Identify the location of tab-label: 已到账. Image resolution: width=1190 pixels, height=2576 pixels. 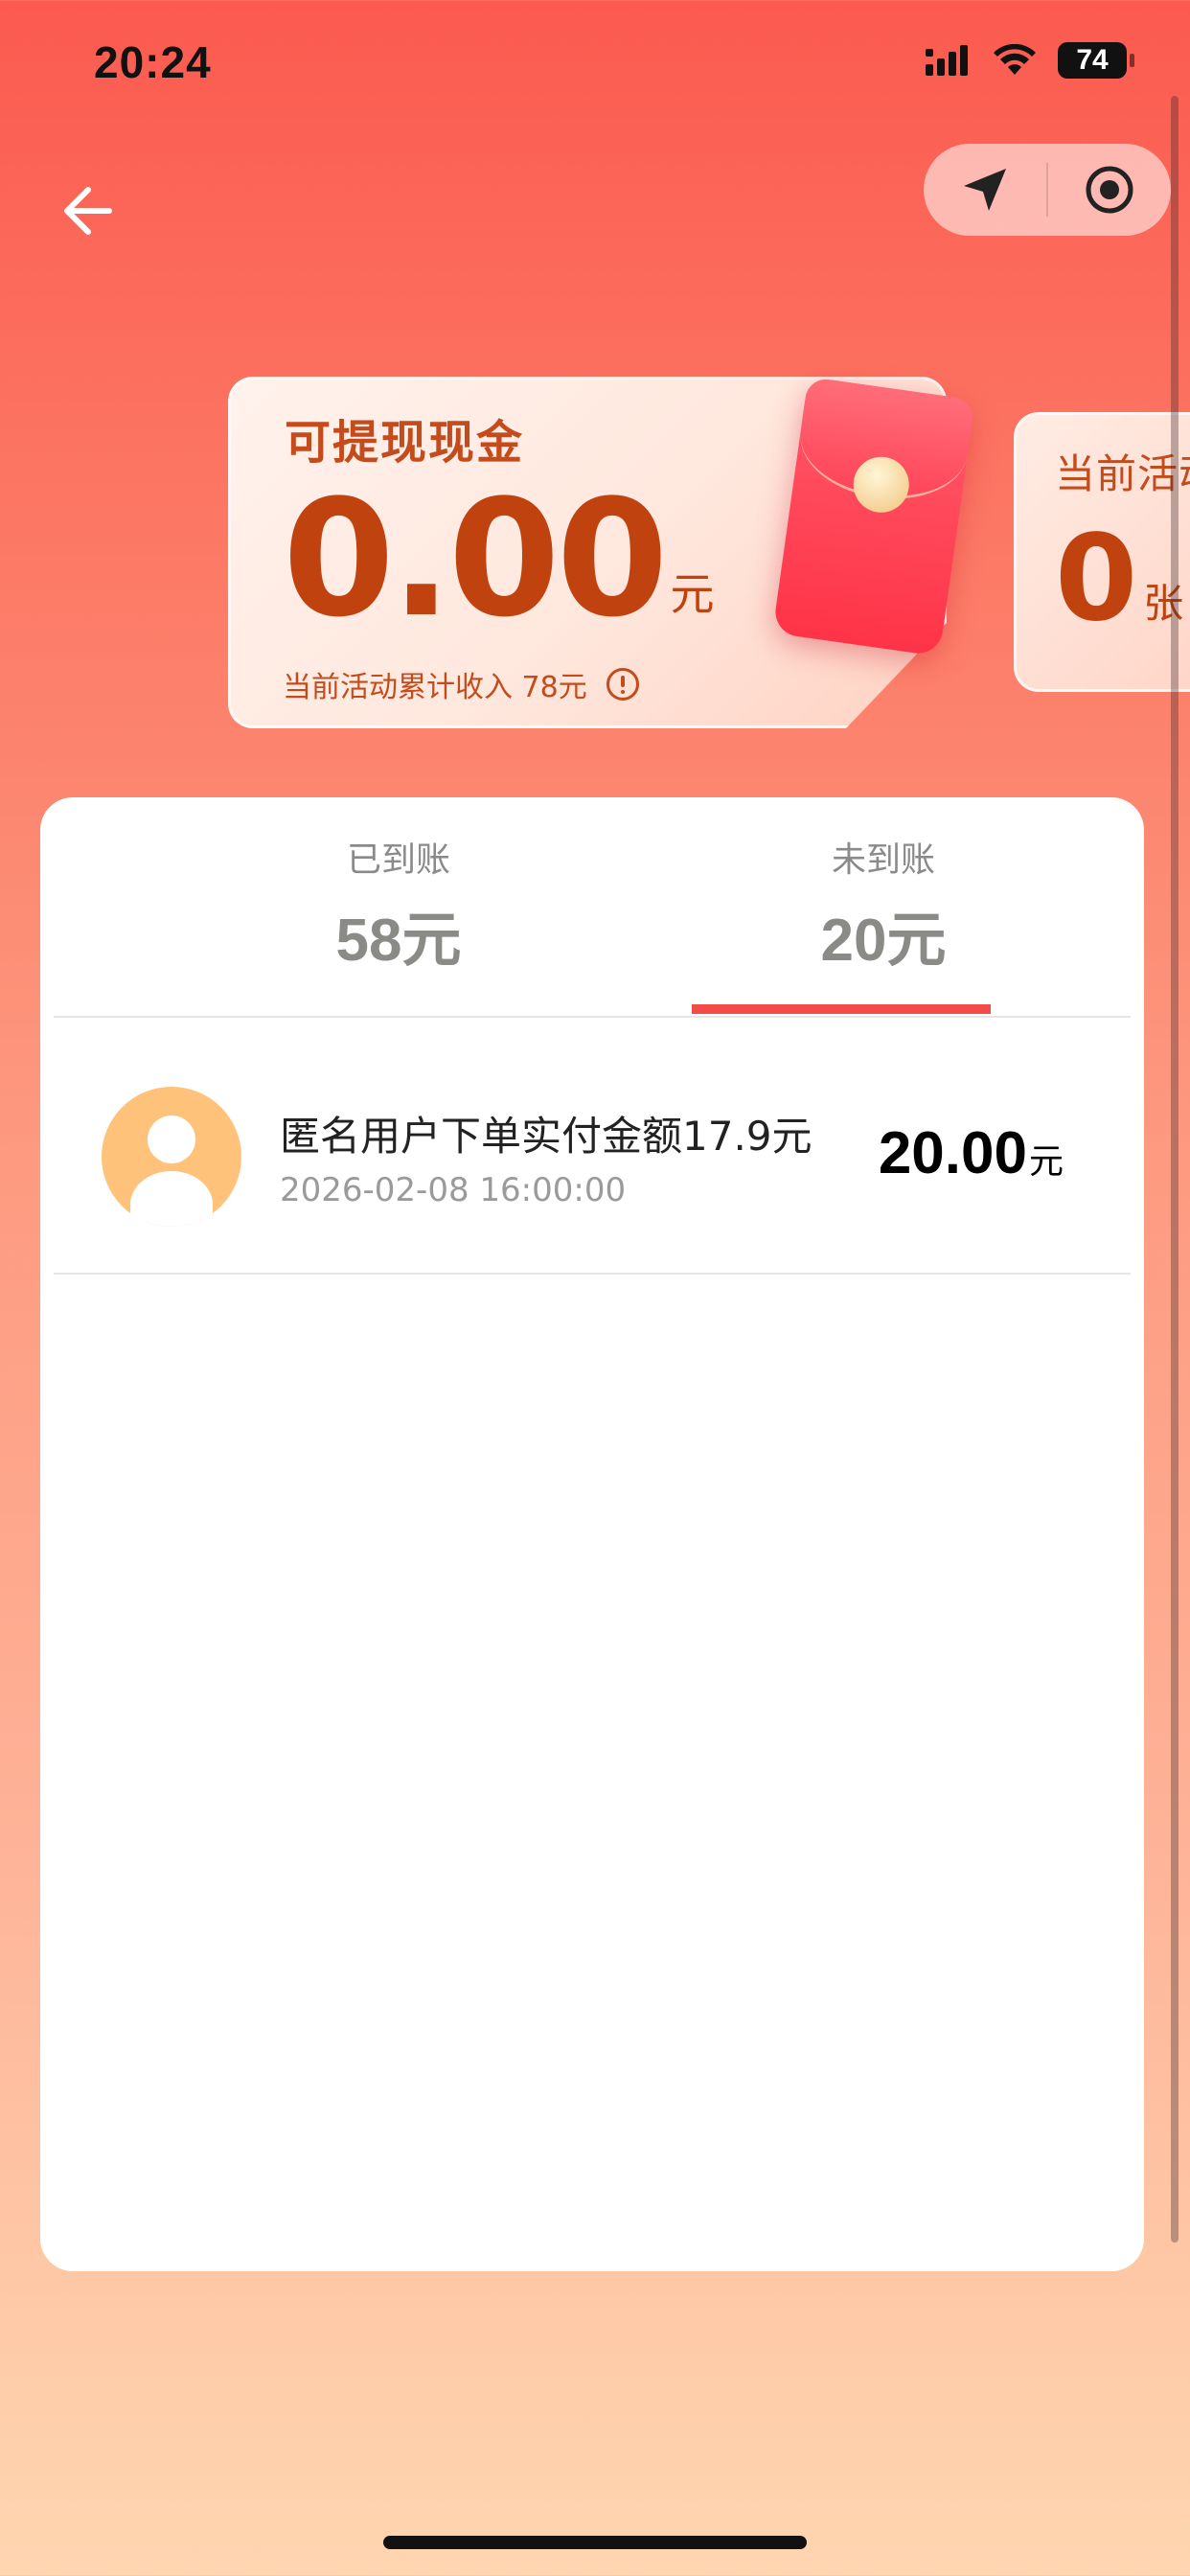
(398, 860).